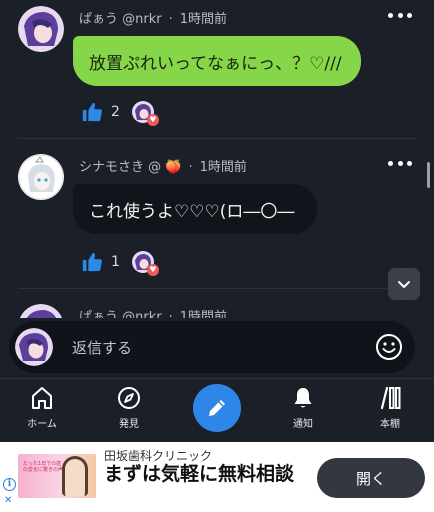  I want to click on tab-home: ホーム, so click(42, 407).